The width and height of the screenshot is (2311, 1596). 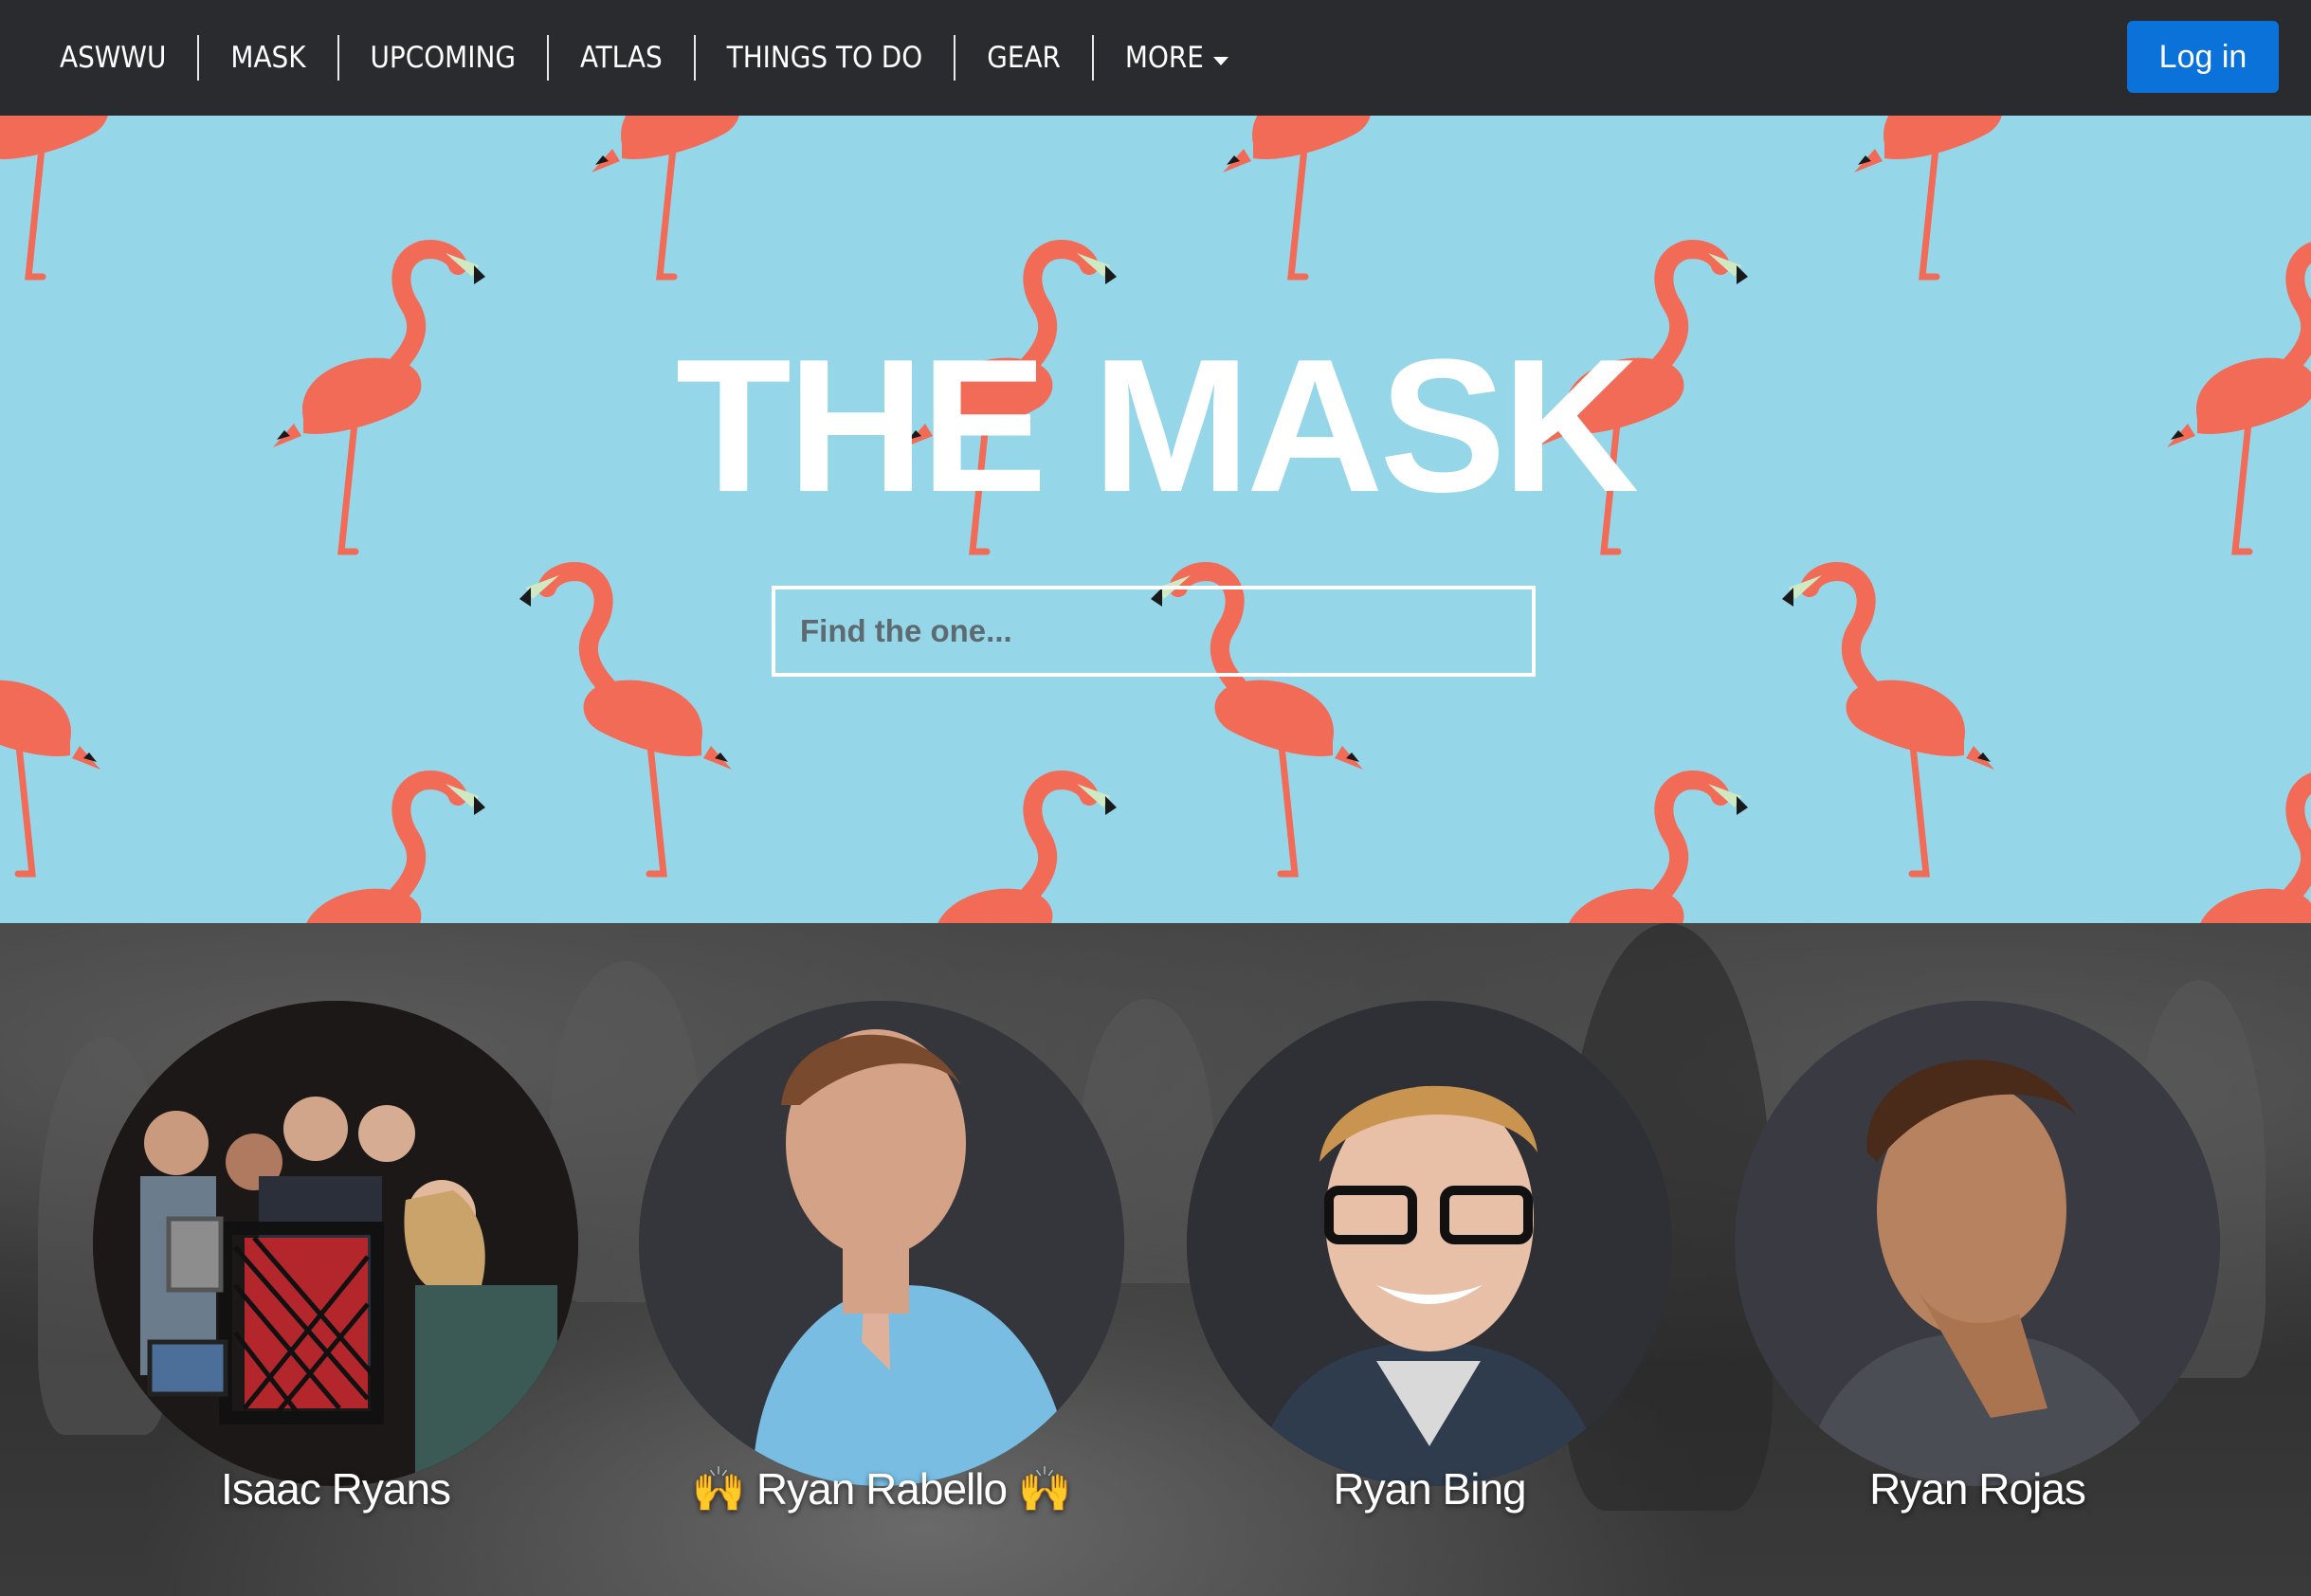 What do you see at coordinates (1977, 1489) in the screenshot?
I see `profile-name: Ryan Rojas` at bounding box center [1977, 1489].